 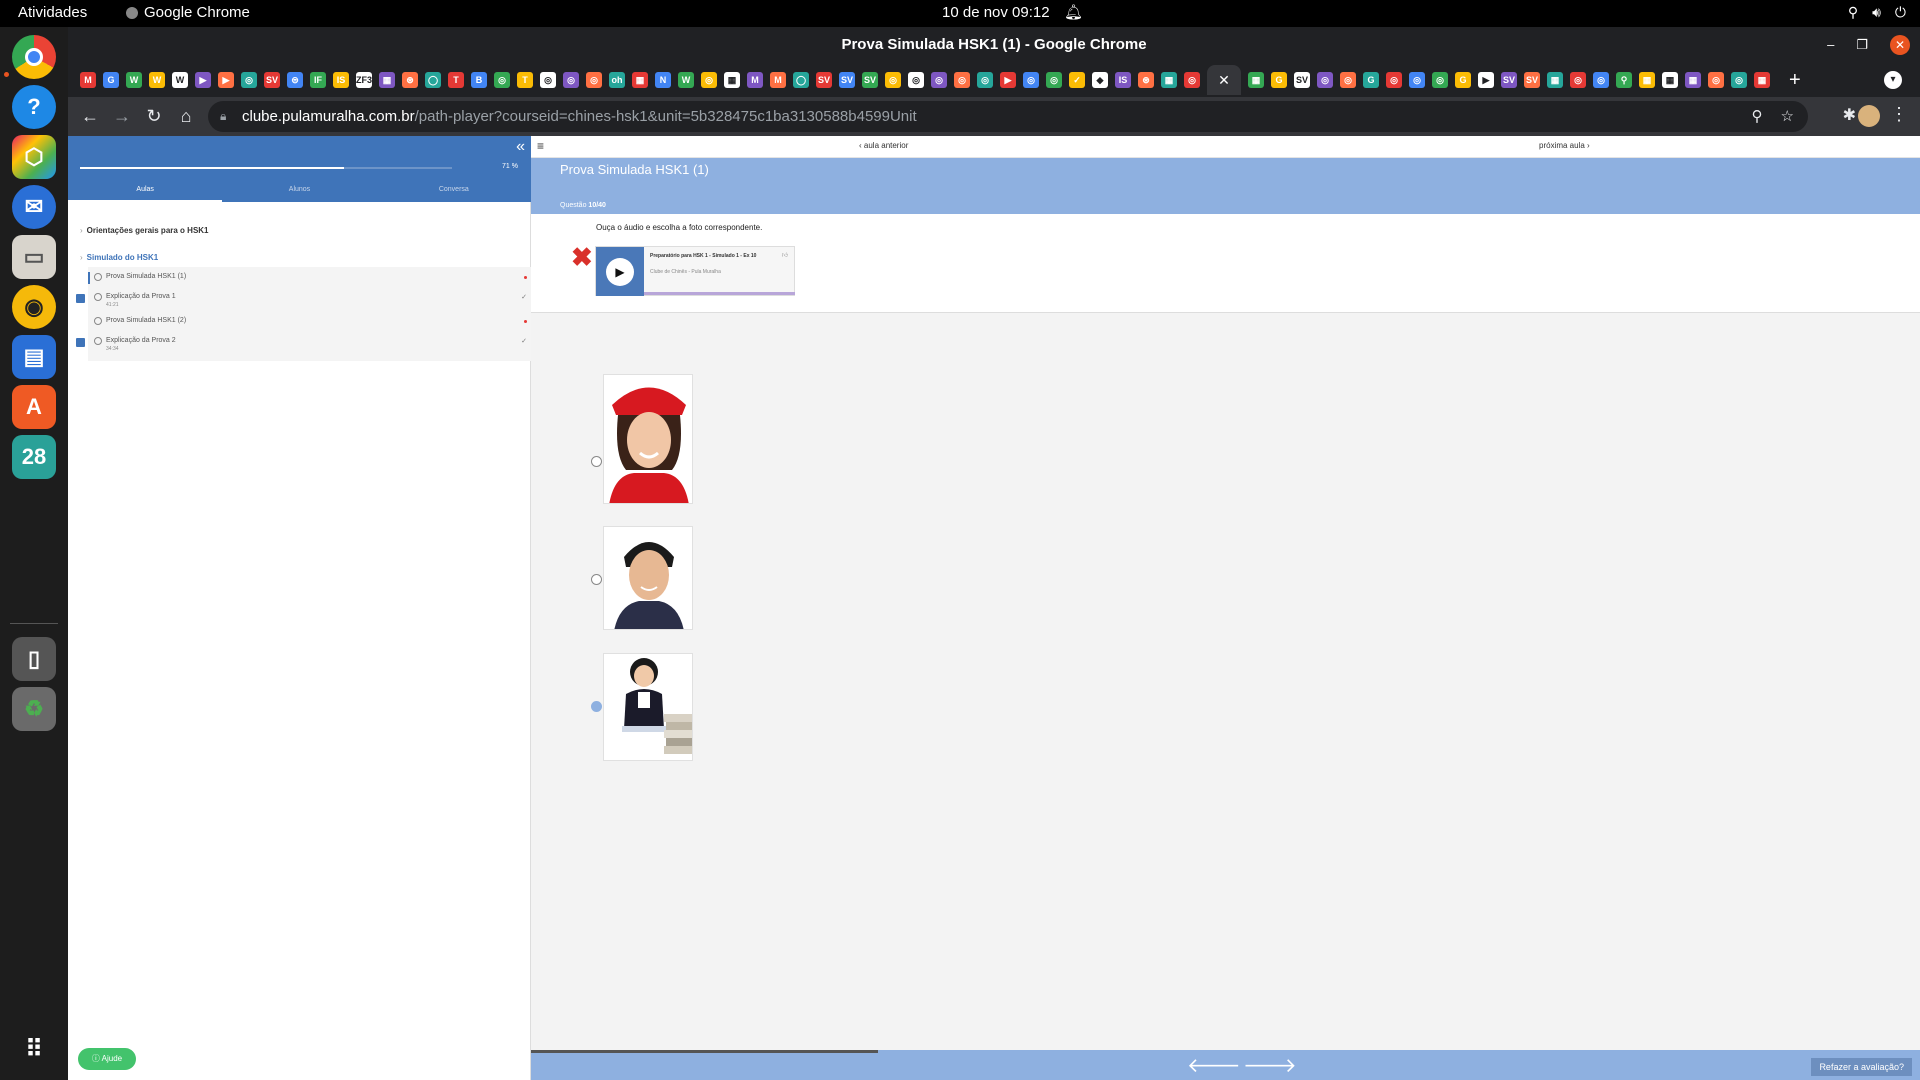 What do you see at coordinates (883, 145) in the screenshot?
I see `previous-lesson-link: ‹ aula anterior` at bounding box center [883, 145].